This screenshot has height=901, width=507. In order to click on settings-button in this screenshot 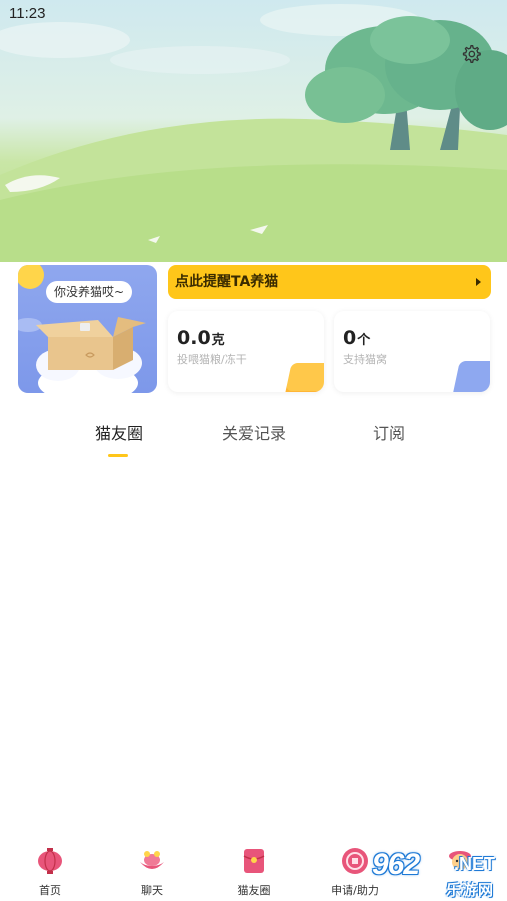, I will do `click(473, 56)`.